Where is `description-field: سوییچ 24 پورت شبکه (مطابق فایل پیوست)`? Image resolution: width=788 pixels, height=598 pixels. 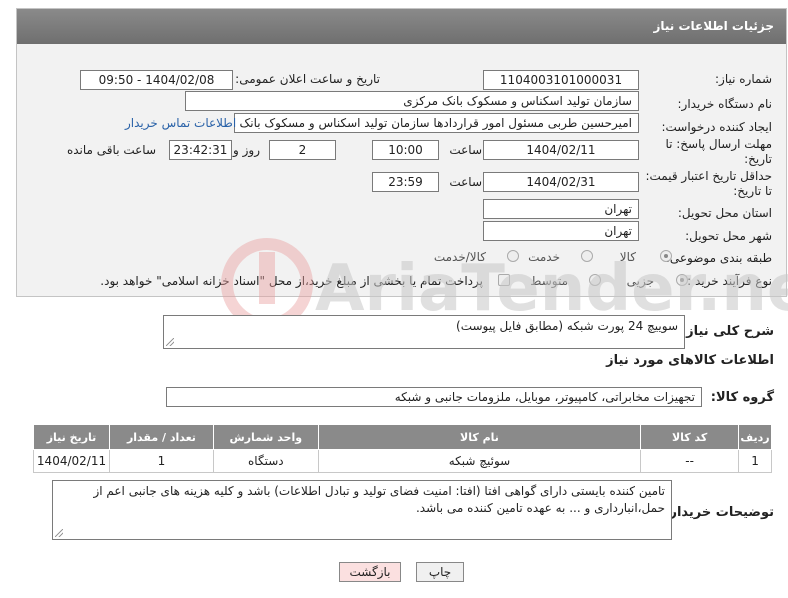 description-field: سوییچ 24 پورت شبکه (مطابق فایل پیوست) is located at coordinates (424, 332).